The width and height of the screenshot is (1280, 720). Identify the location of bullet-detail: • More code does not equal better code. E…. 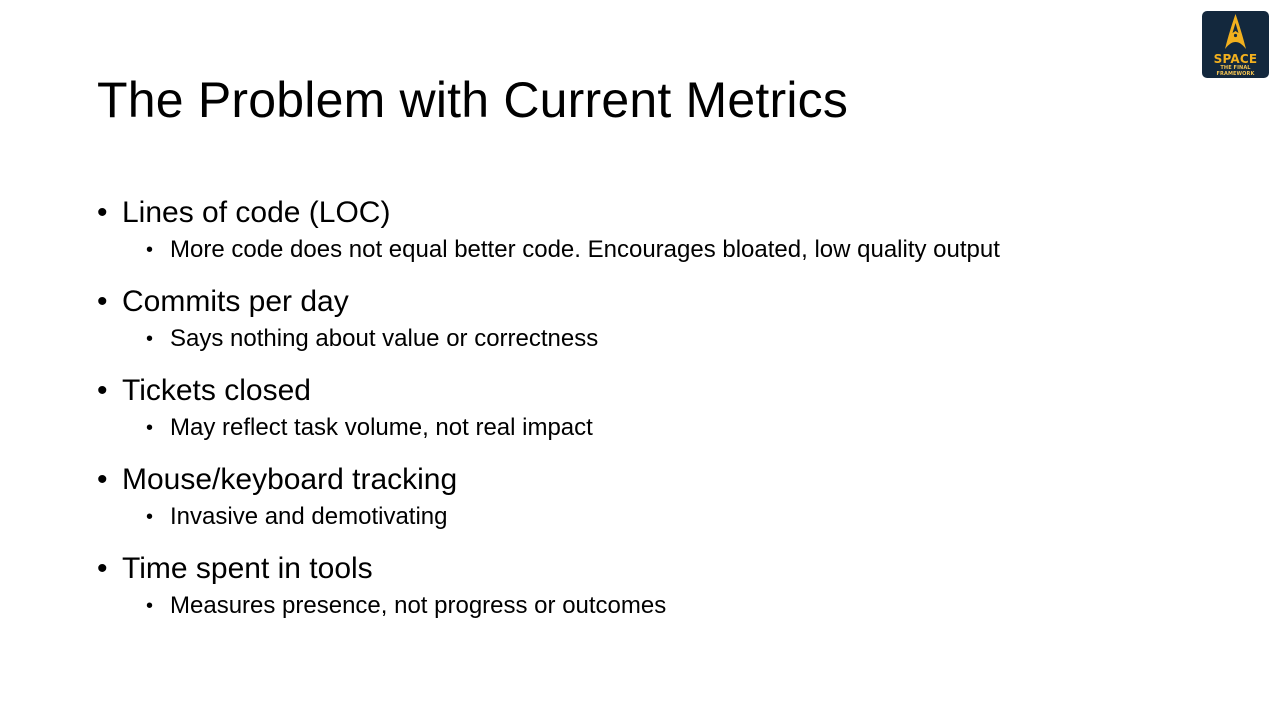
(671, 250).